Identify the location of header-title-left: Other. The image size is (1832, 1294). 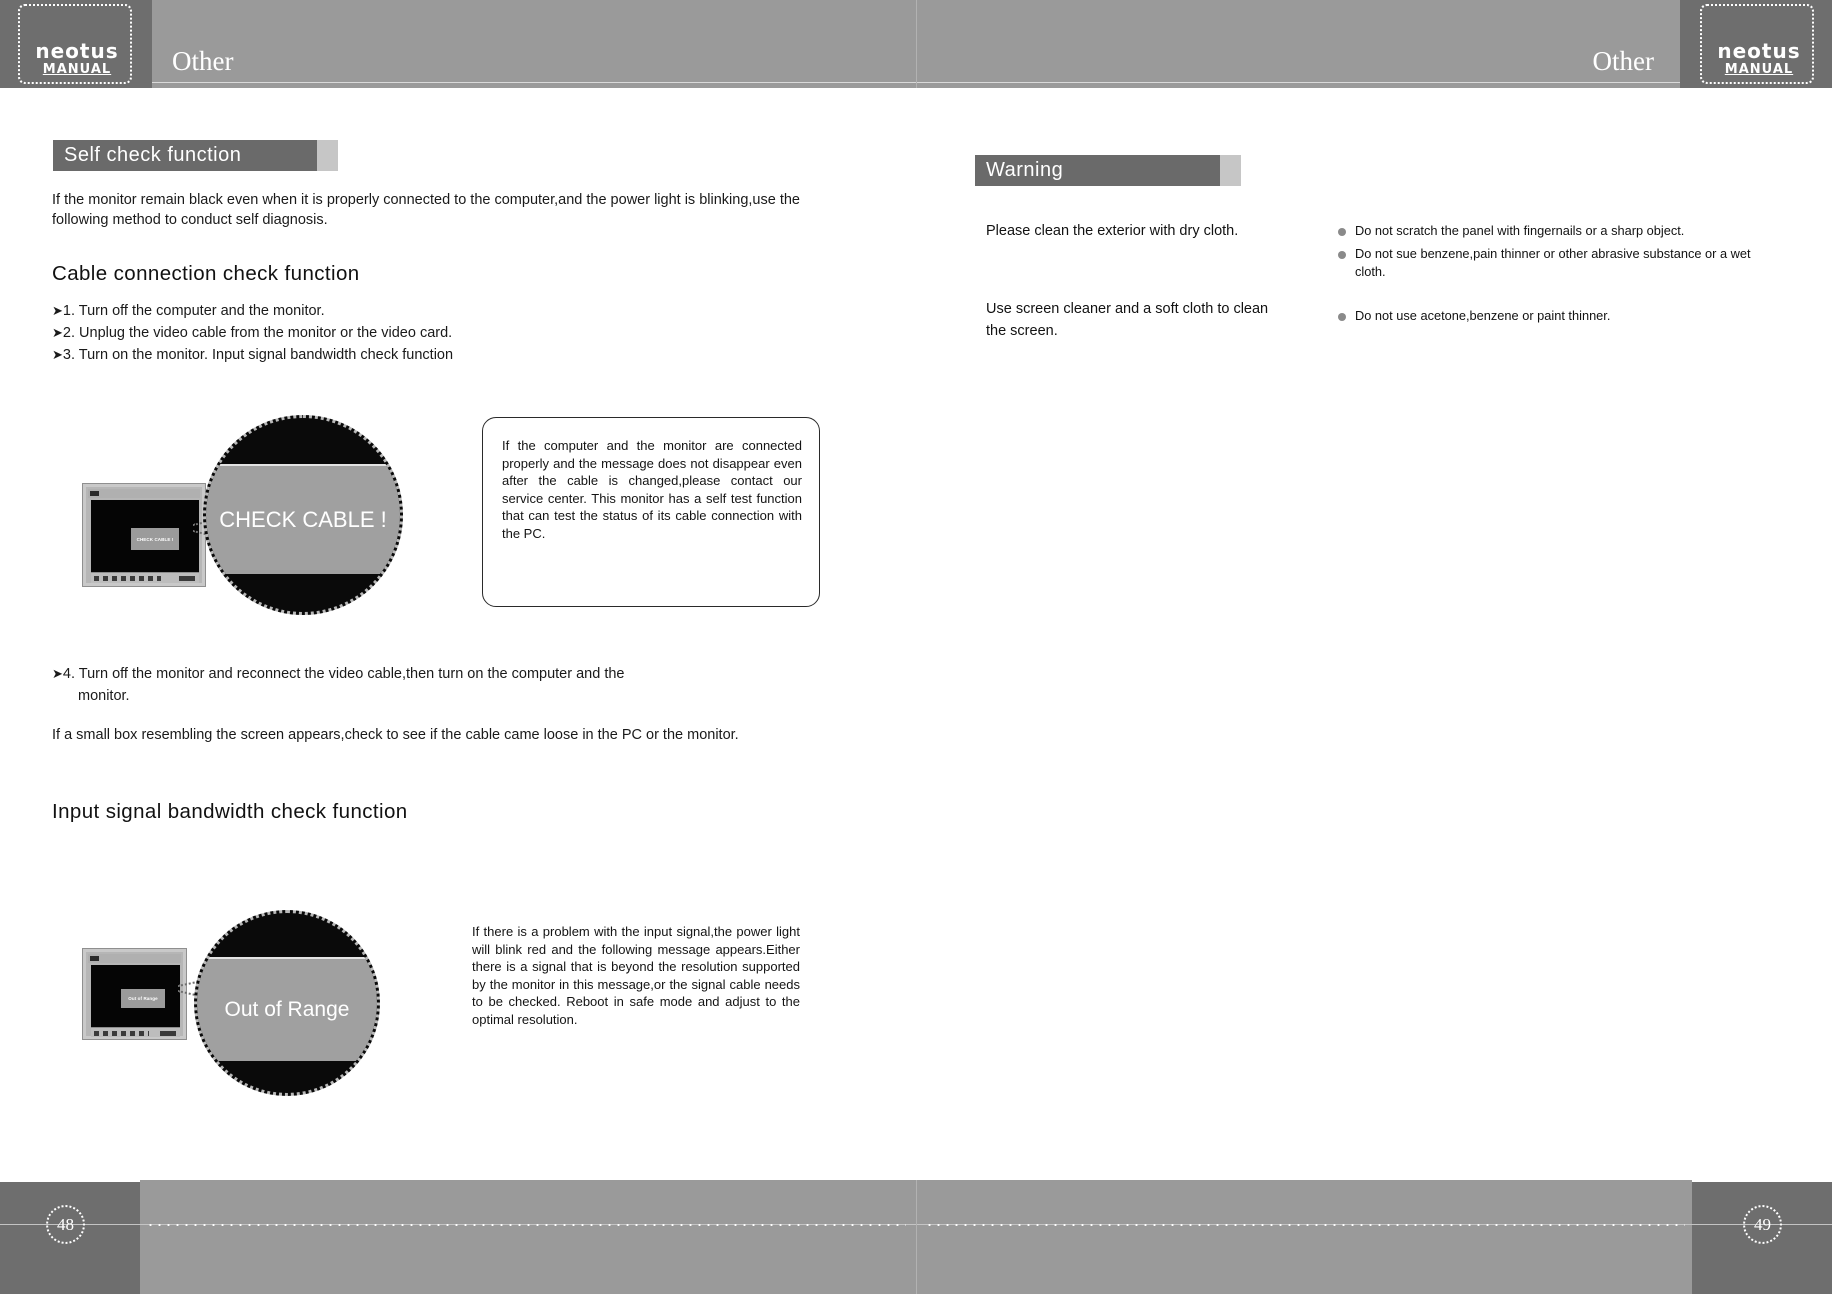
(203, 61).